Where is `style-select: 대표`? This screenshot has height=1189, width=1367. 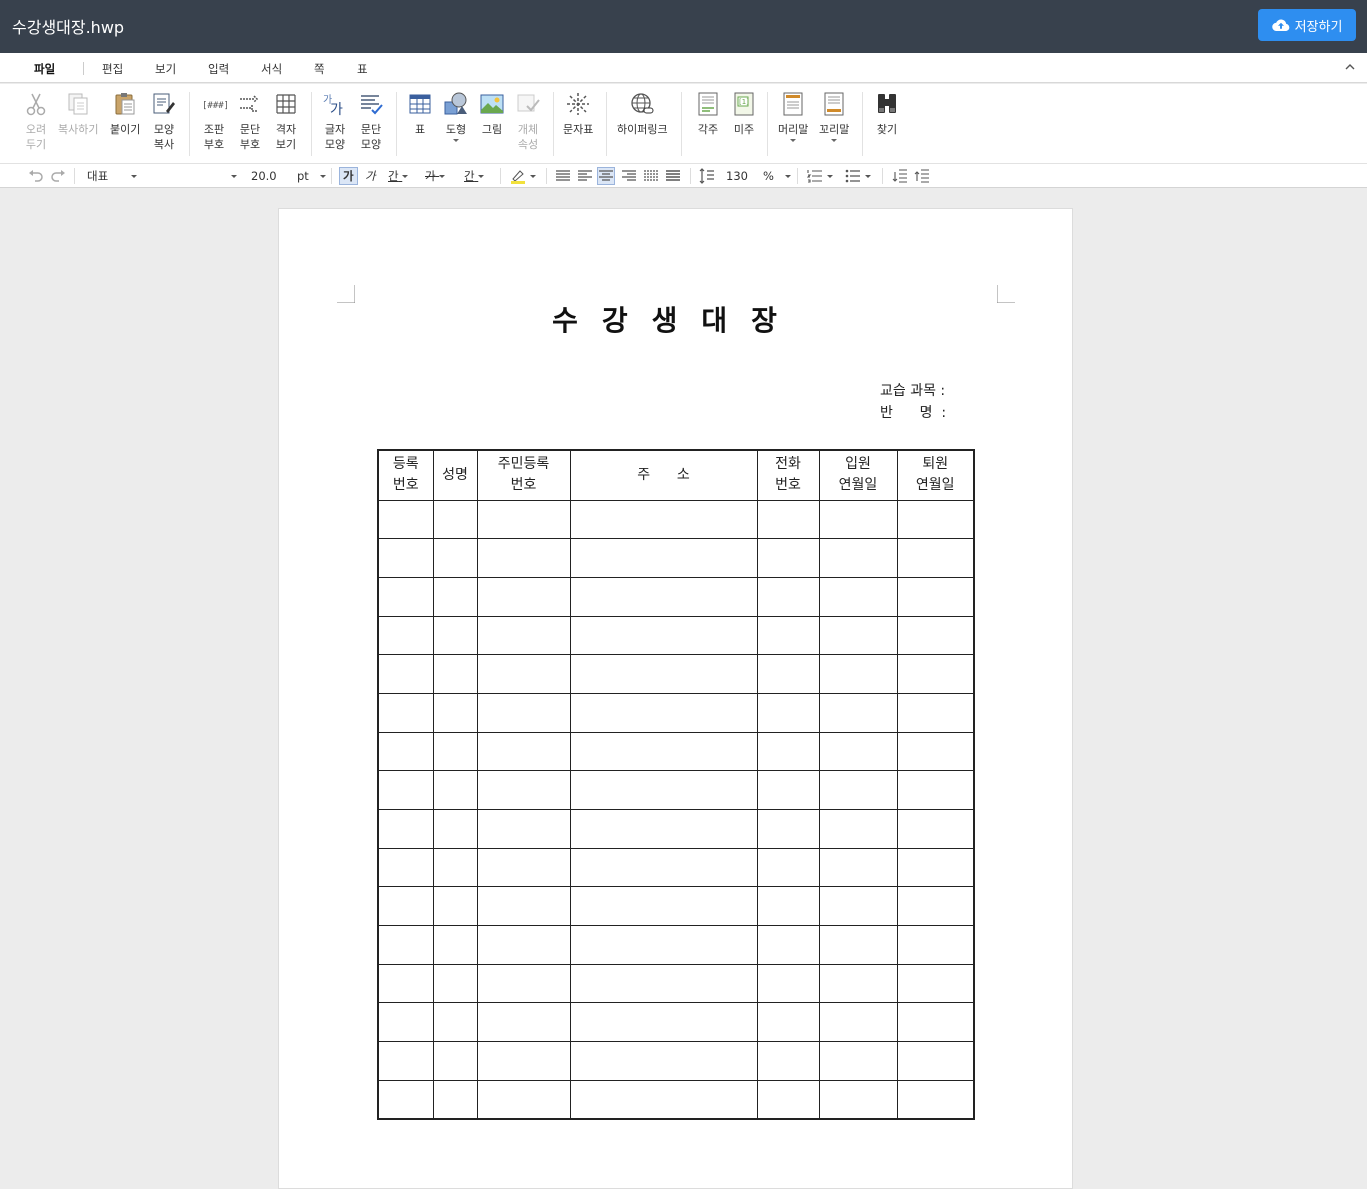 style-select: 대표 is located at coordinates (97, 176).